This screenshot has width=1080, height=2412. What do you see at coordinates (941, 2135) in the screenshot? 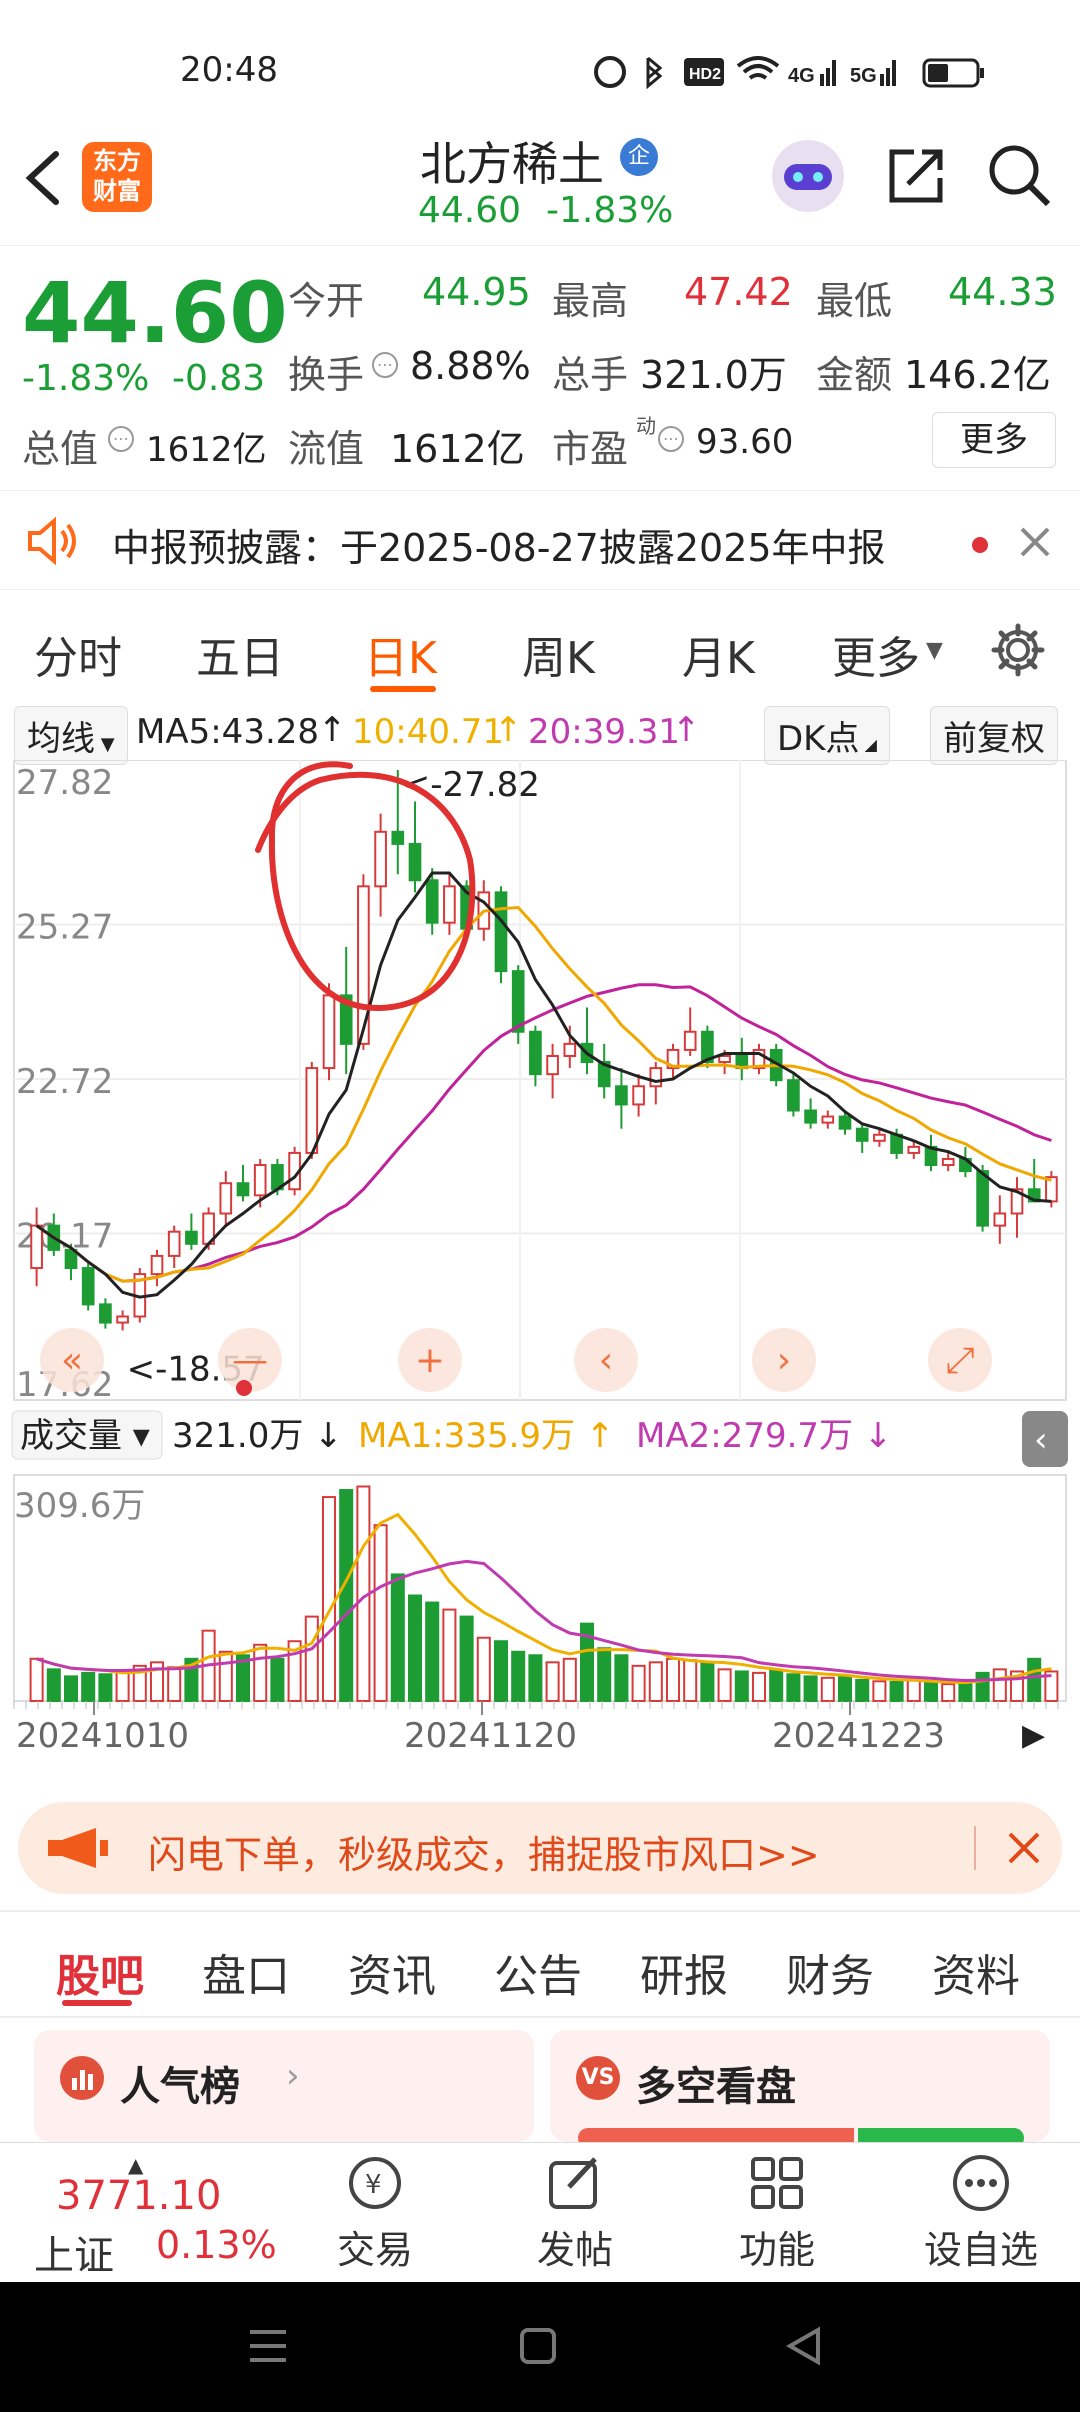
I see `bear-bar` at bounding box center [941, 2135].